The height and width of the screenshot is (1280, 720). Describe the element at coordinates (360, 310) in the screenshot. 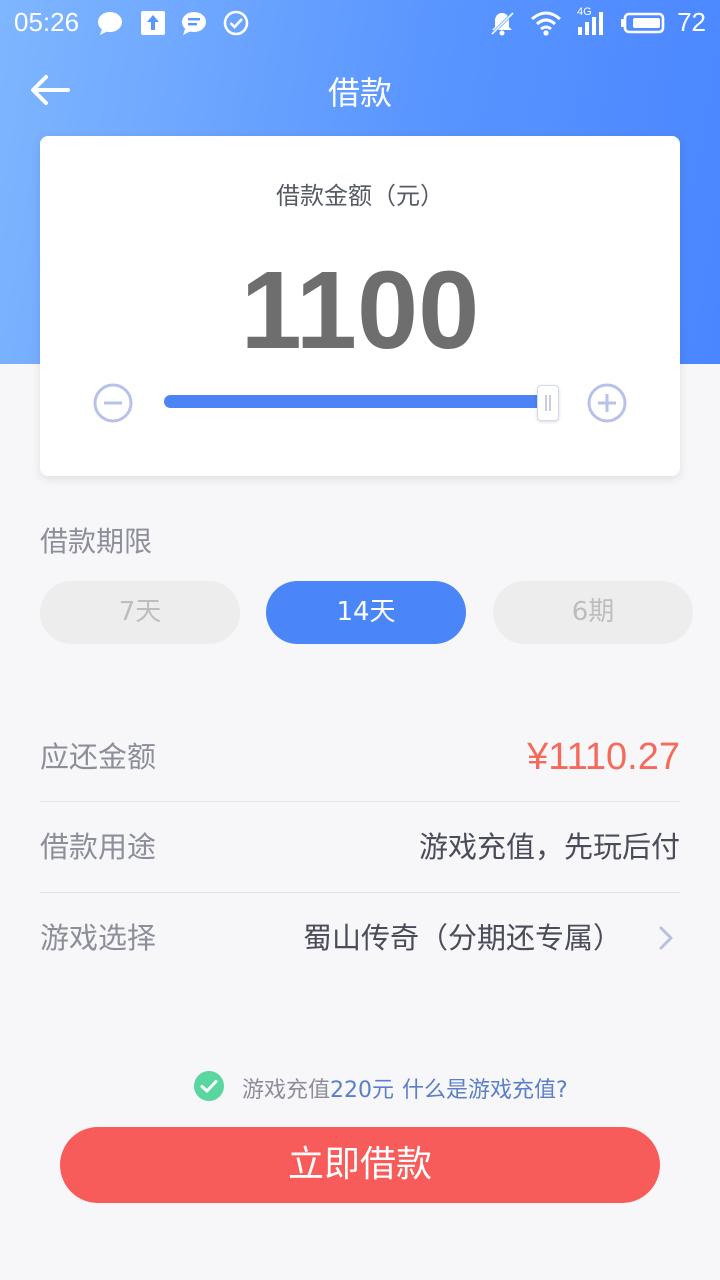

I see `amount-value: 1100` at that location.